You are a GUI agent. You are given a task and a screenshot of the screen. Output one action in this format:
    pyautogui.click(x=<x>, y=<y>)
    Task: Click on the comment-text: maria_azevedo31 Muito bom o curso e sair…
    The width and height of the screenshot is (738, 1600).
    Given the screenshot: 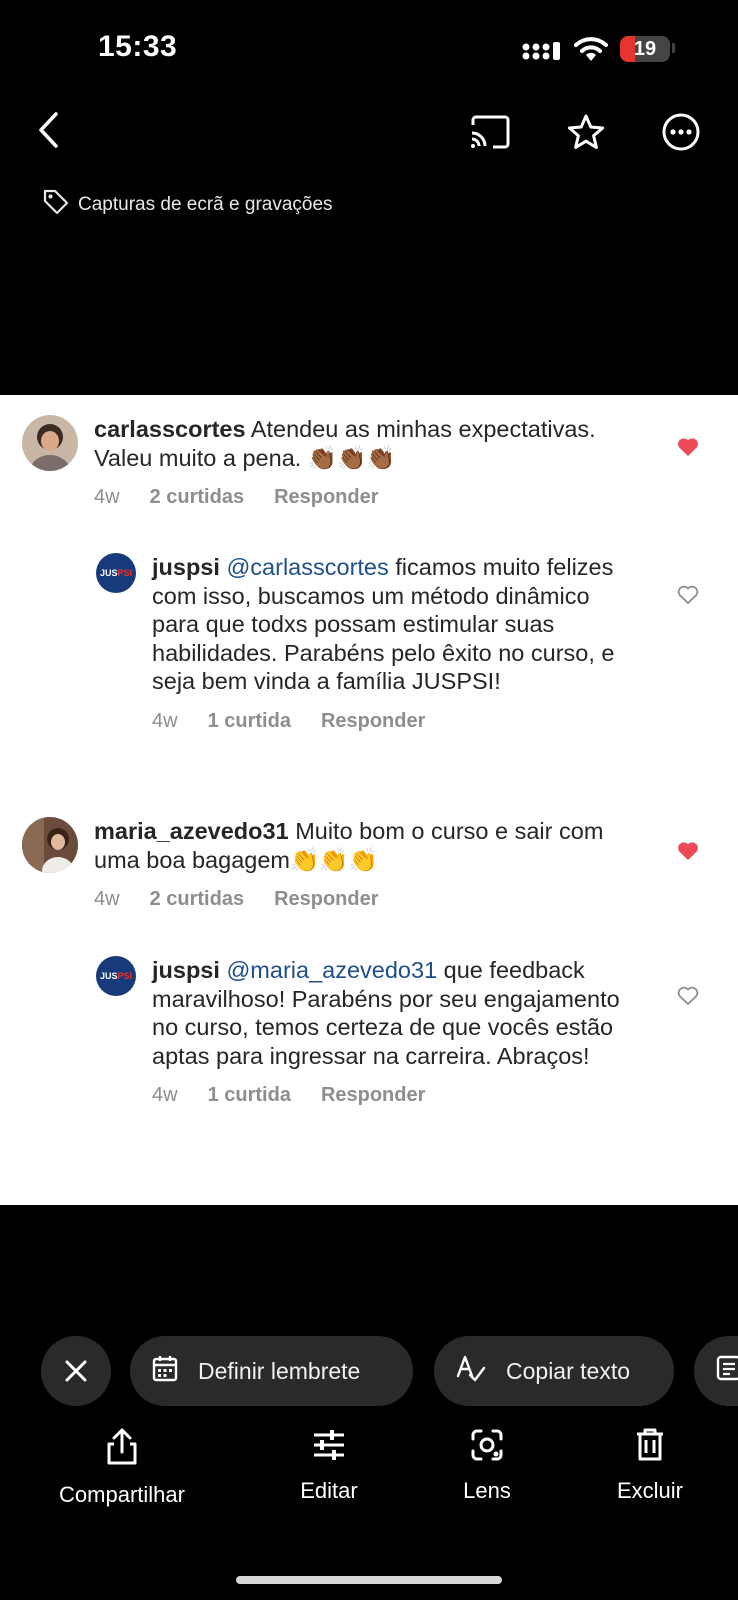 What is the action you would take?
    pyautogui.click(x=374, y=845)
    